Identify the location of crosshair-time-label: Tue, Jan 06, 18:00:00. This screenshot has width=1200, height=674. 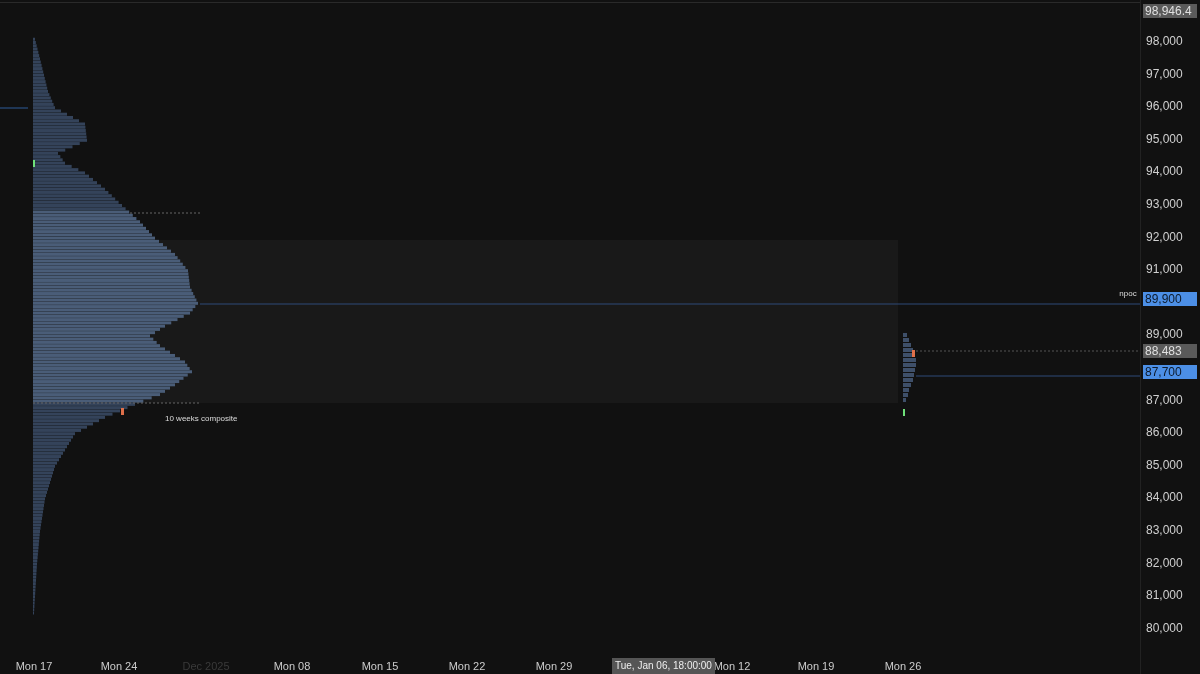
(663, 666).